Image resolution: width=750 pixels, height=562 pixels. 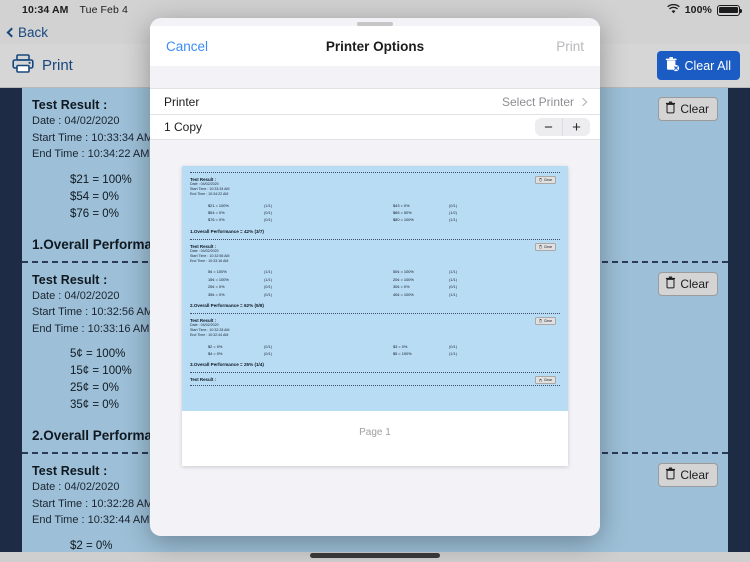 I want to click on modal-title: Printer Options, so click(x=375, y=46).